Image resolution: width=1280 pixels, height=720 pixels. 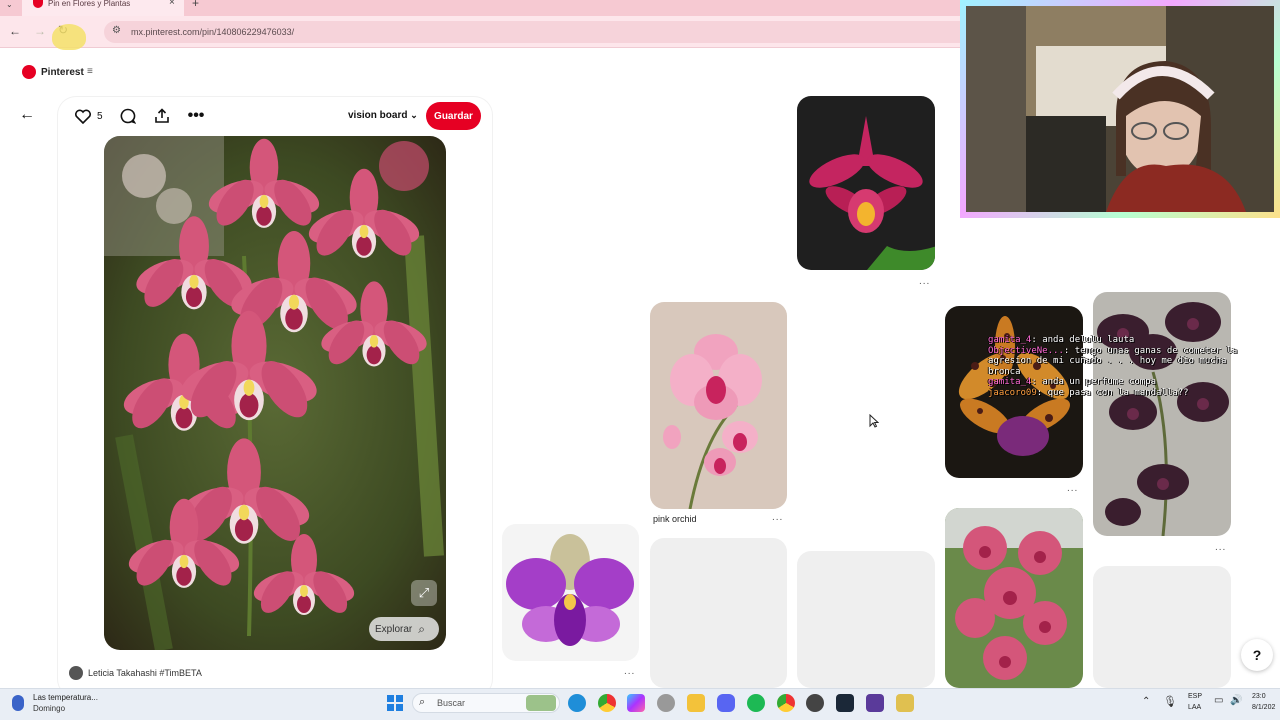 What do you see at coordinates (570, 592) in the screenshot?
I see `related-pin-purple-orchid` at bounding box center [570, 592].